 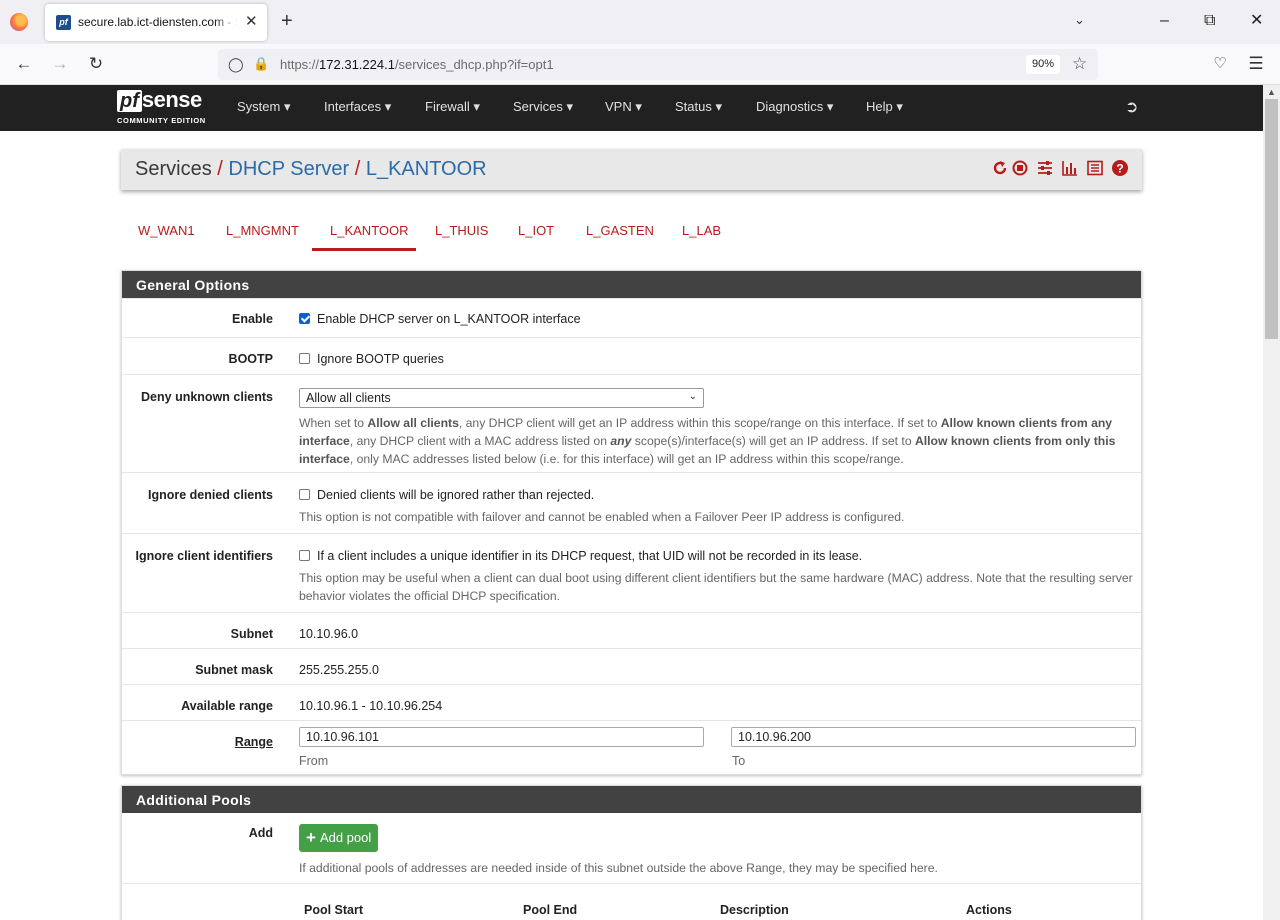 I want to click on menu-status: Status ▾, so click(x=698, y=107).